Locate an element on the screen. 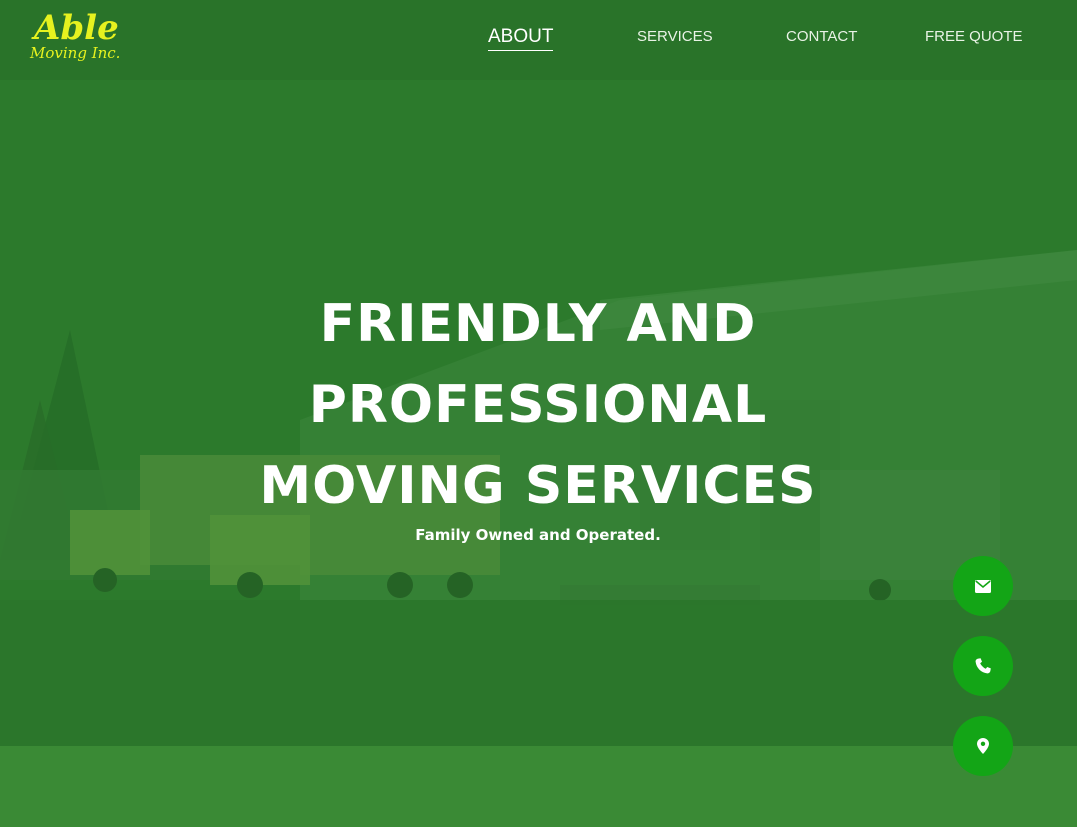 The width and height of the screenshot is (1077, 827). logo-sub-text: Moving Inc. is located at coordinates (75, 53).